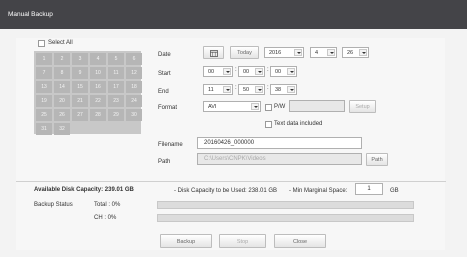  Describe the element at coordinates (278, 72) in the screenshot. I see `start-second-value: 00` at that location.